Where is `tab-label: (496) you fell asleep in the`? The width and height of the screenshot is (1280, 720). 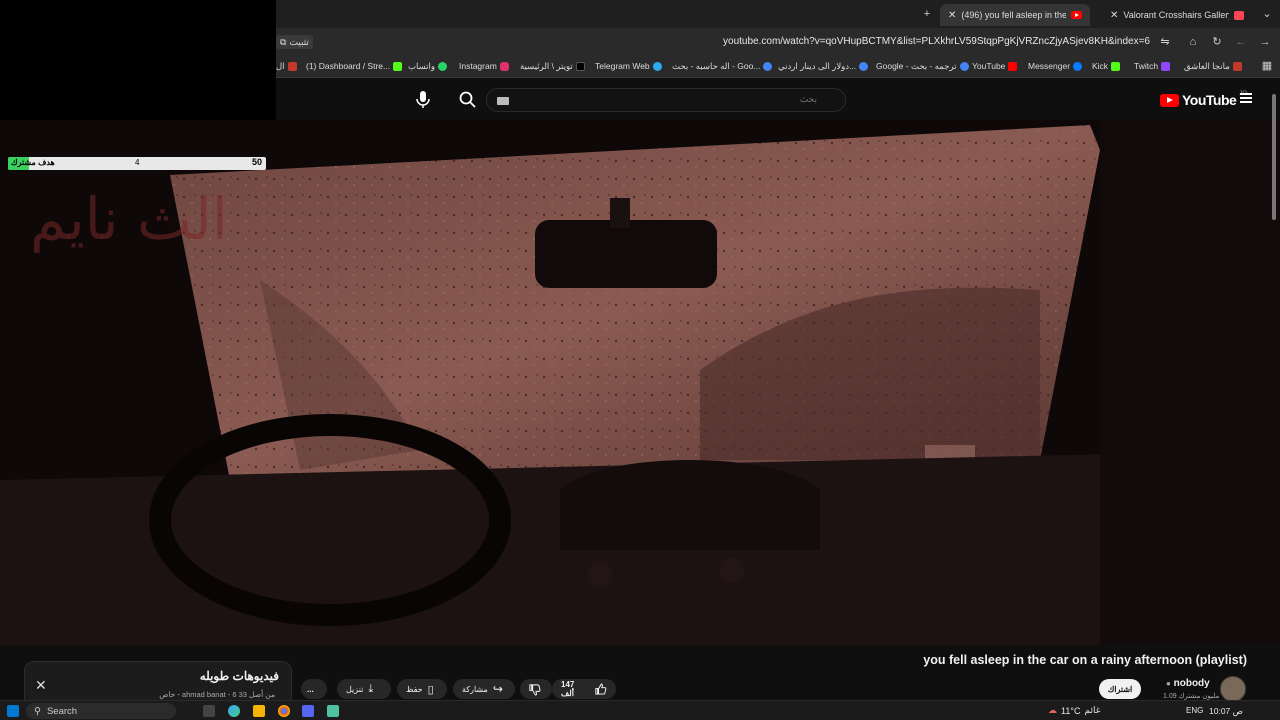
tab-label: (496) you fell asleep in the is located at coordinates (1013, 15).